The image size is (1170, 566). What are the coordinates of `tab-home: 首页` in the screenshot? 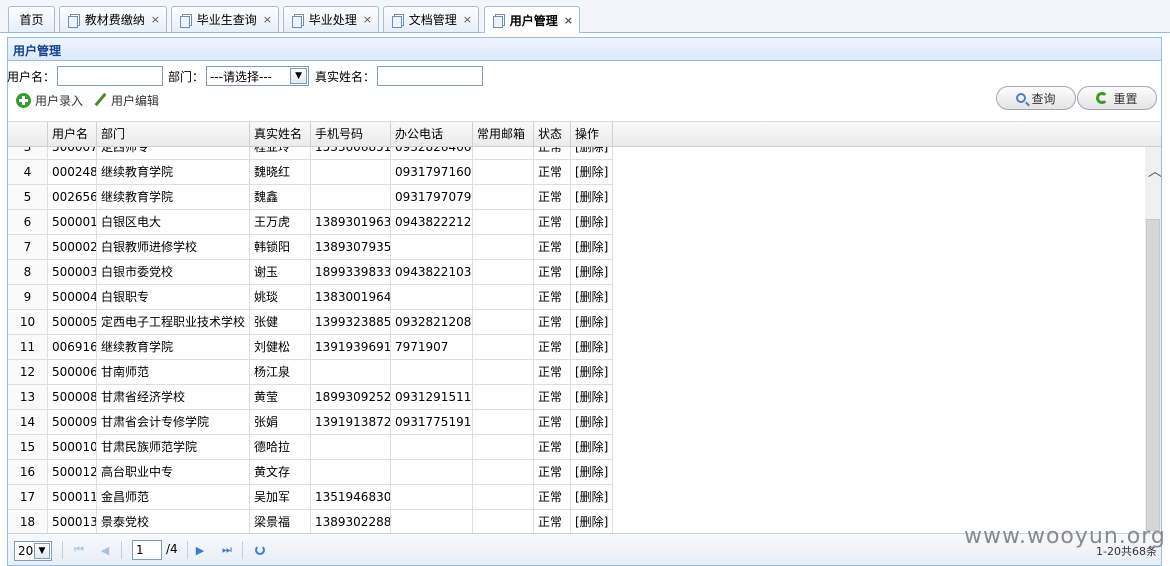 It's located at (31, 19).